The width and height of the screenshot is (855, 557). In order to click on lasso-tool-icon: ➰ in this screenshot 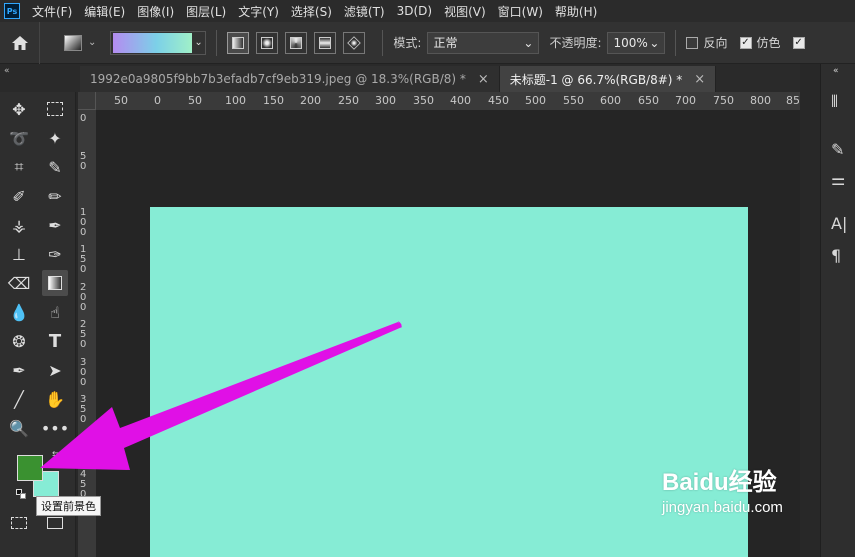, I will do `click(19, 138)`.